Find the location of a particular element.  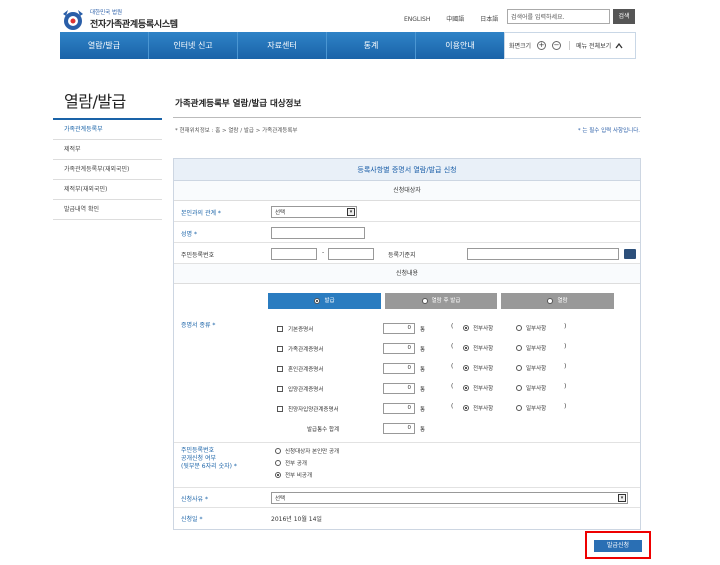

cert-item-basic: 기본증명서 is located at coordinates (295, 329).